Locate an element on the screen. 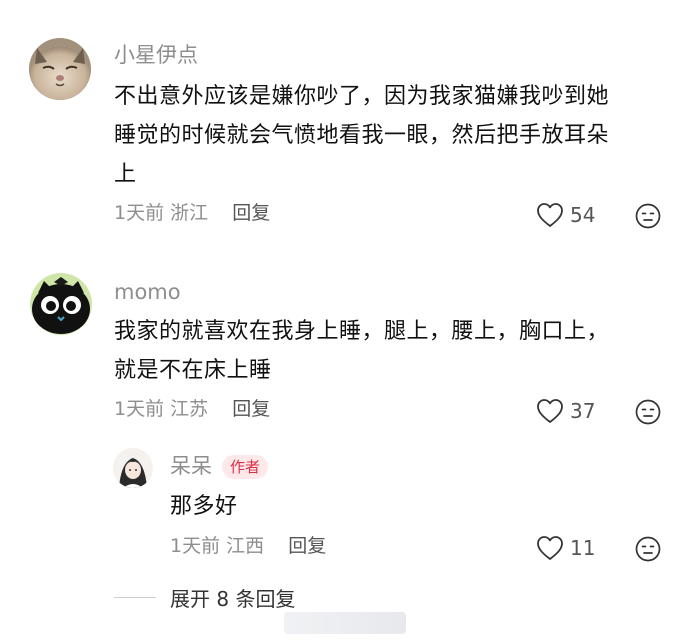 The image size is (690, 641). comment-line: 我家的就喜欢在我身上睡，腿上，腰上，胸口上， is located at coordinates (362, 331).